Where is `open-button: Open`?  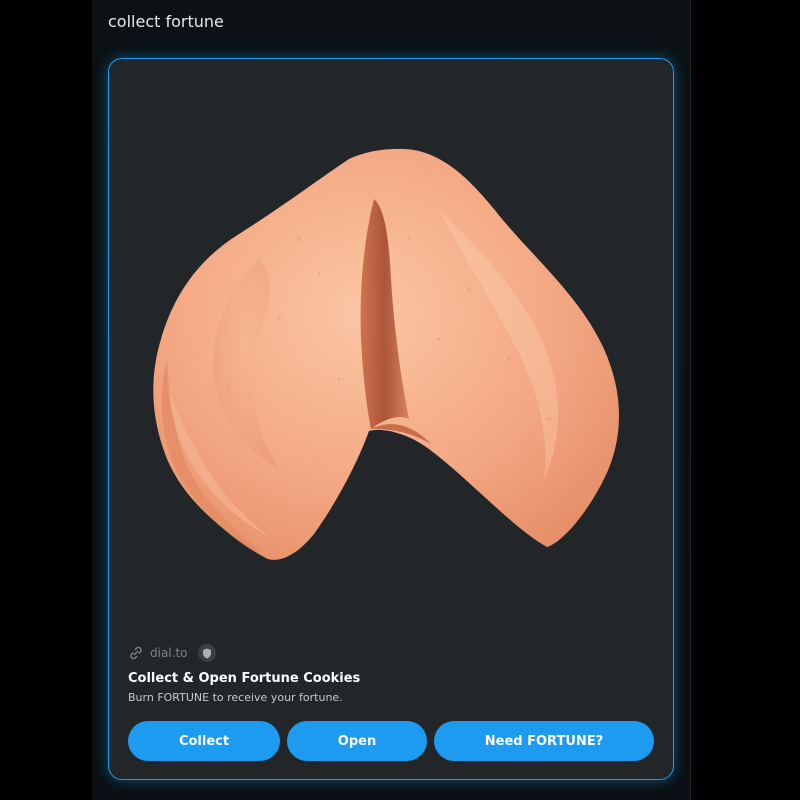
open-button: Open is located at coordinates (357, 741).